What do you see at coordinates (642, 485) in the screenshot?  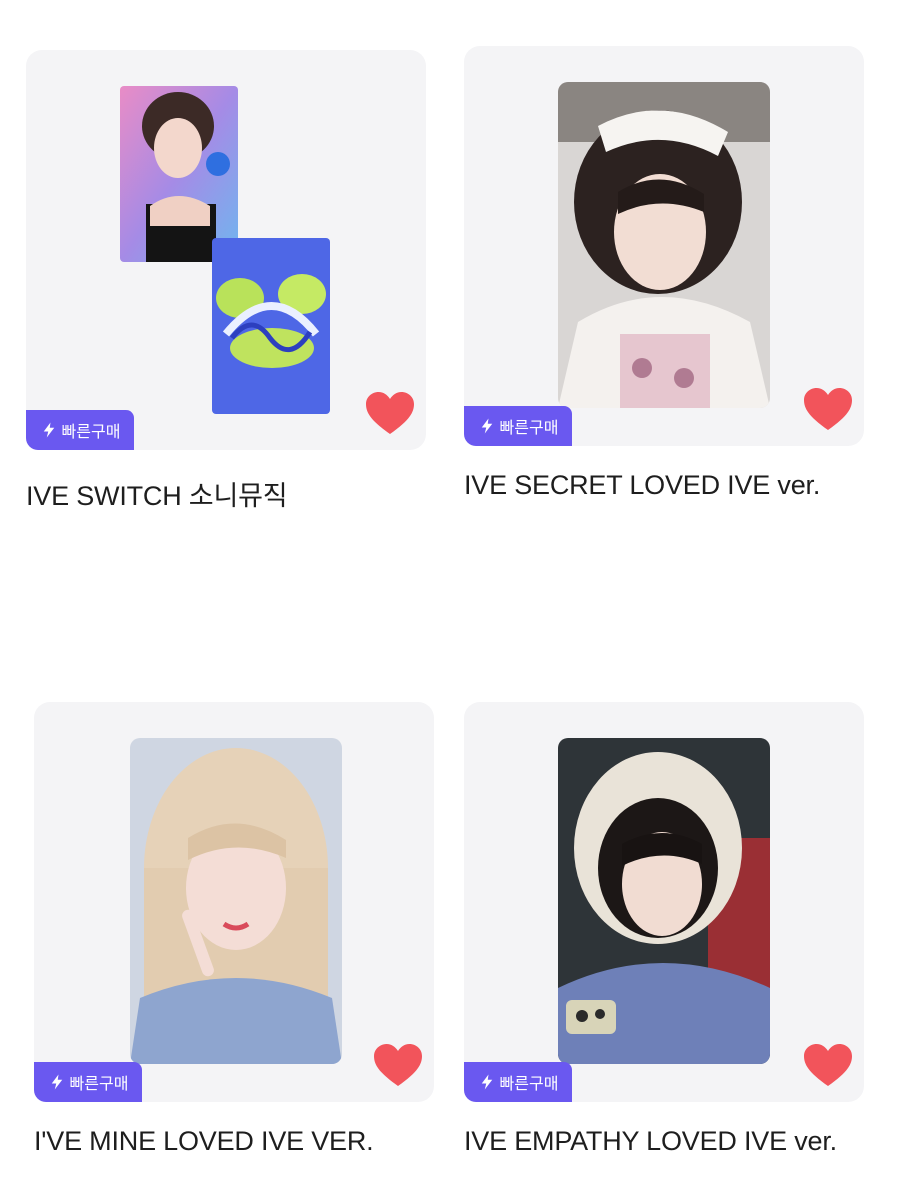 I see `product-title: IVE SECRET LOVED IVE ver.` at bounding box center [642, 485].